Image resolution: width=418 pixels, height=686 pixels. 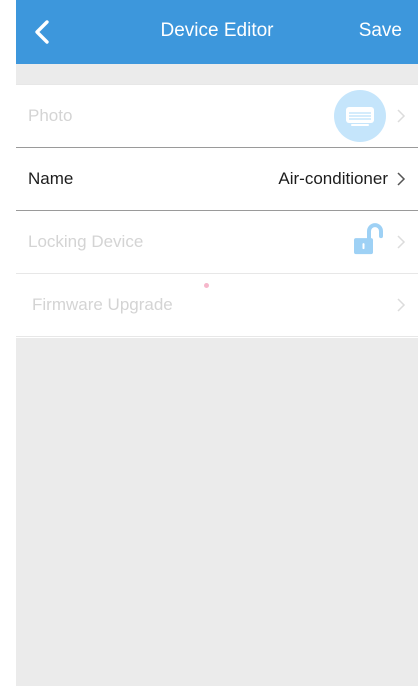 What do you see at coordinates (102, 304) in the screenshot?
I see `firmware-upgrade-label: Firmware Upgrade` at bounding box center [102, 304].